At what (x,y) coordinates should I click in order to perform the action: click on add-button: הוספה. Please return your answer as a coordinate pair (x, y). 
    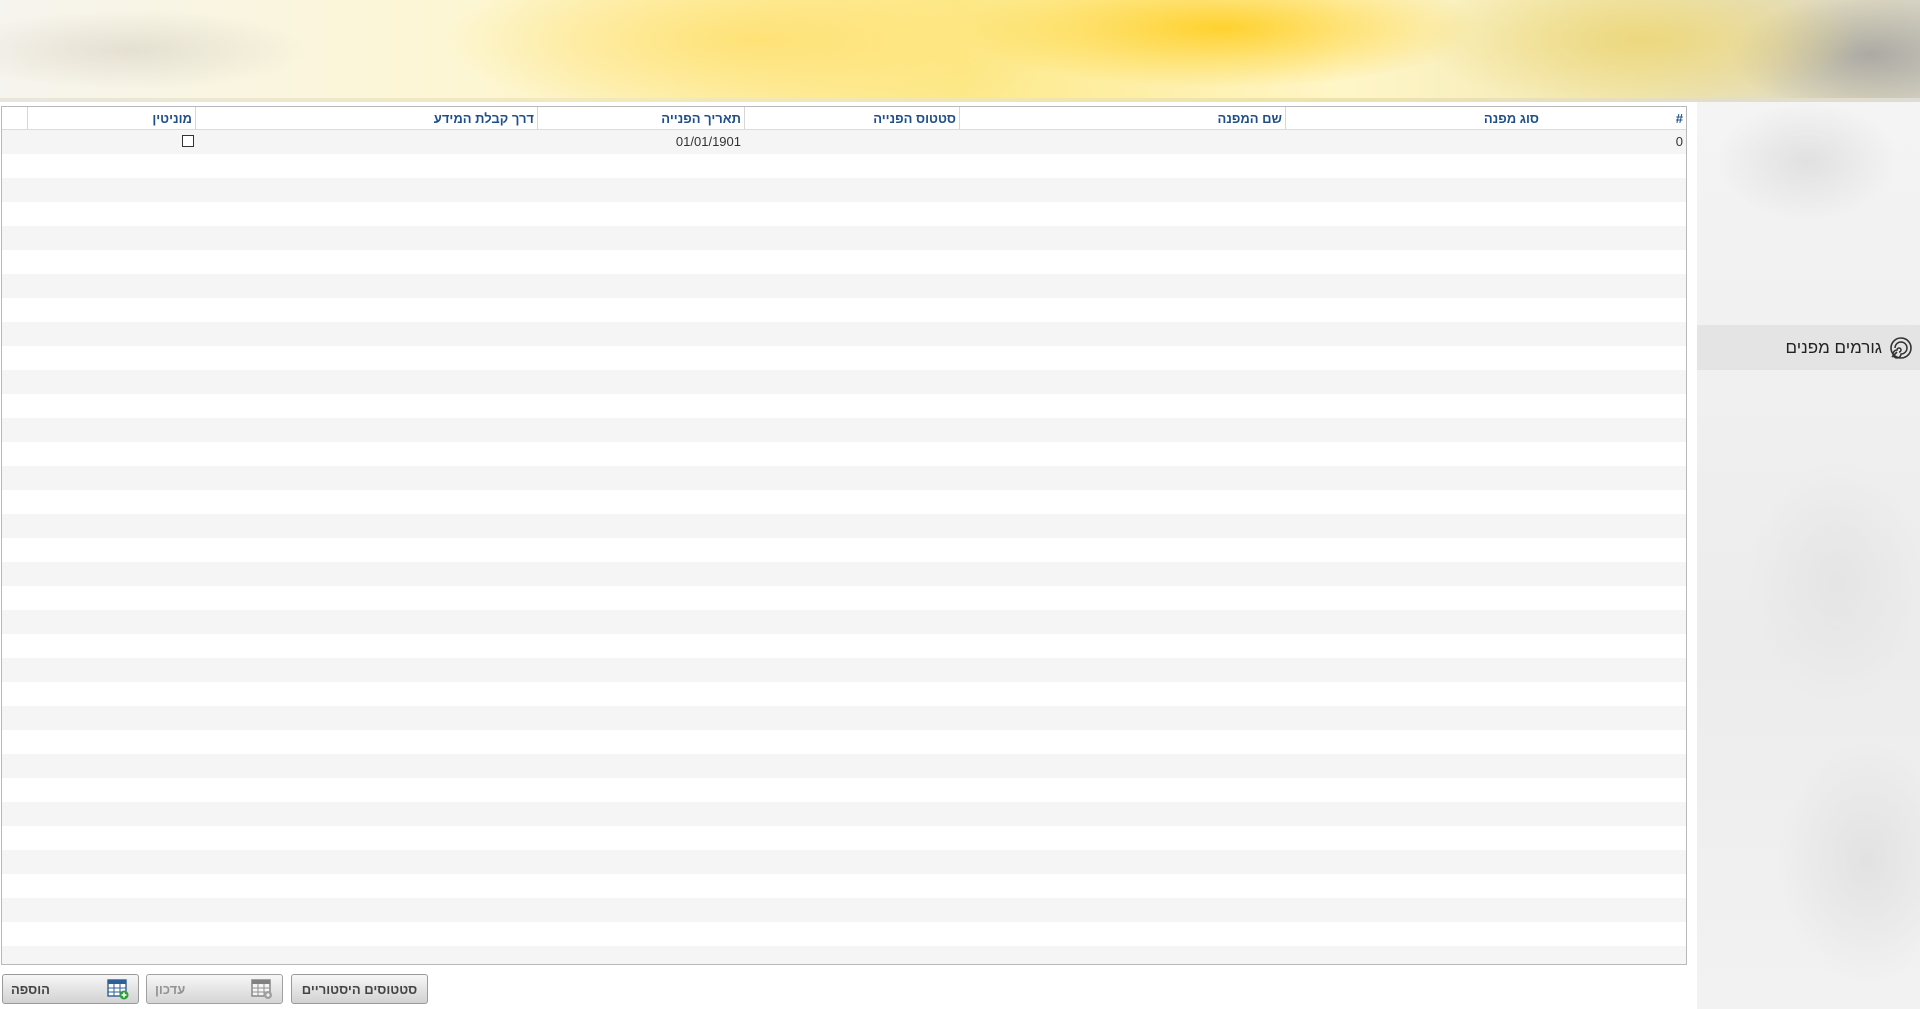
    Looking at the image, I should click on (70, 989).